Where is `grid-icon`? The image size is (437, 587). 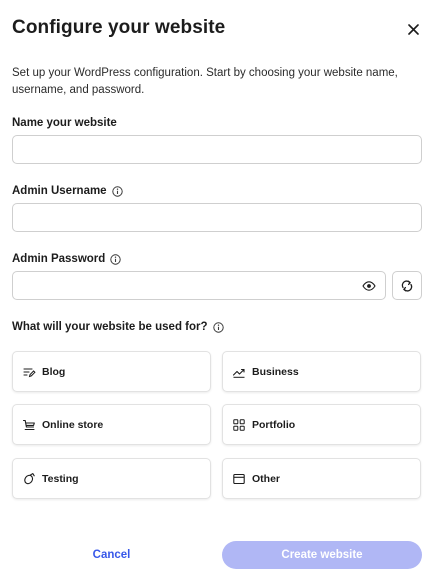 grid-icon is located at coordinates (239, 425).